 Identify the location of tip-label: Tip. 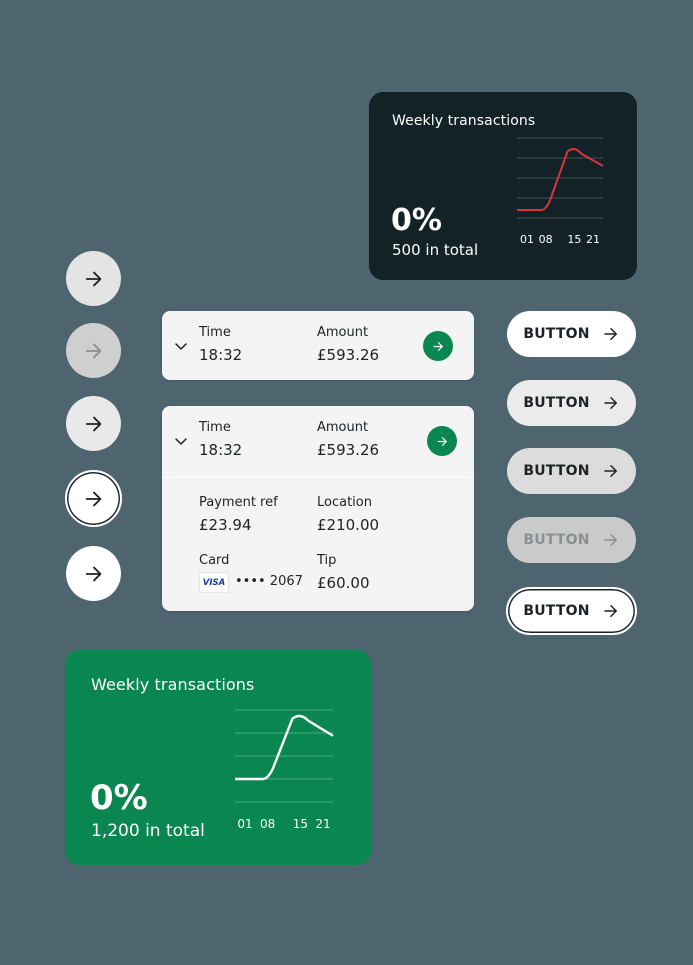
(327, 560).